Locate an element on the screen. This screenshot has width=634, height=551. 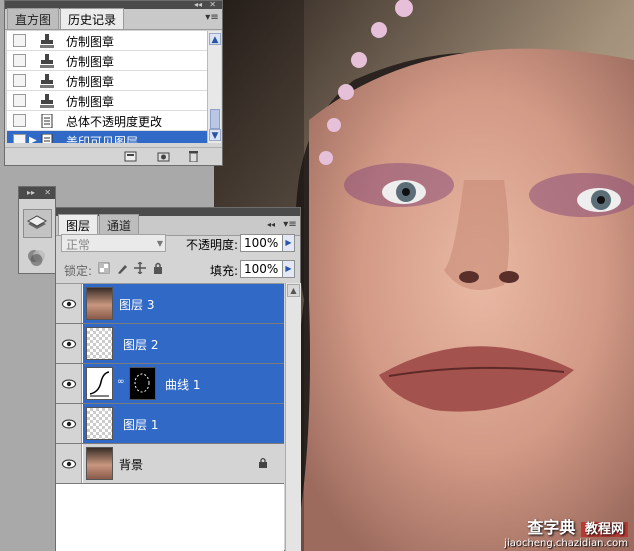
tab-history: 历史记录 is located at coordinates (92, 18).